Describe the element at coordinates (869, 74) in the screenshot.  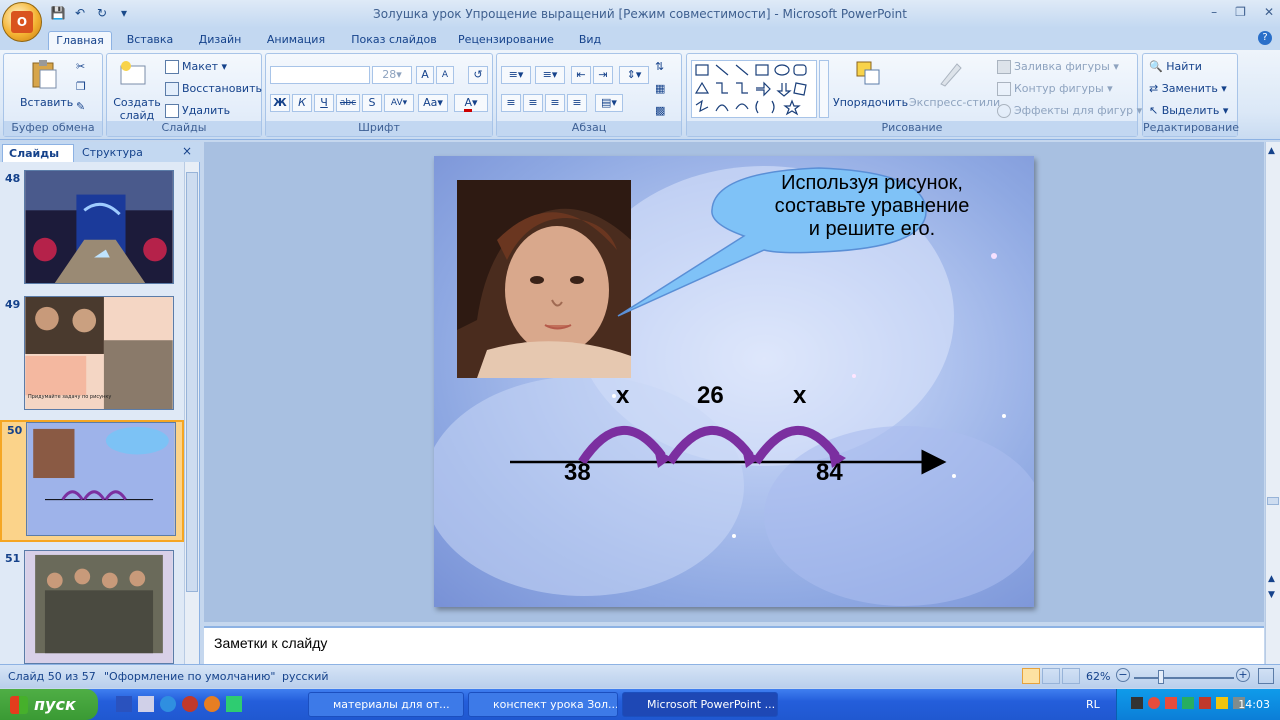
I see `arrange-icon` at that location.